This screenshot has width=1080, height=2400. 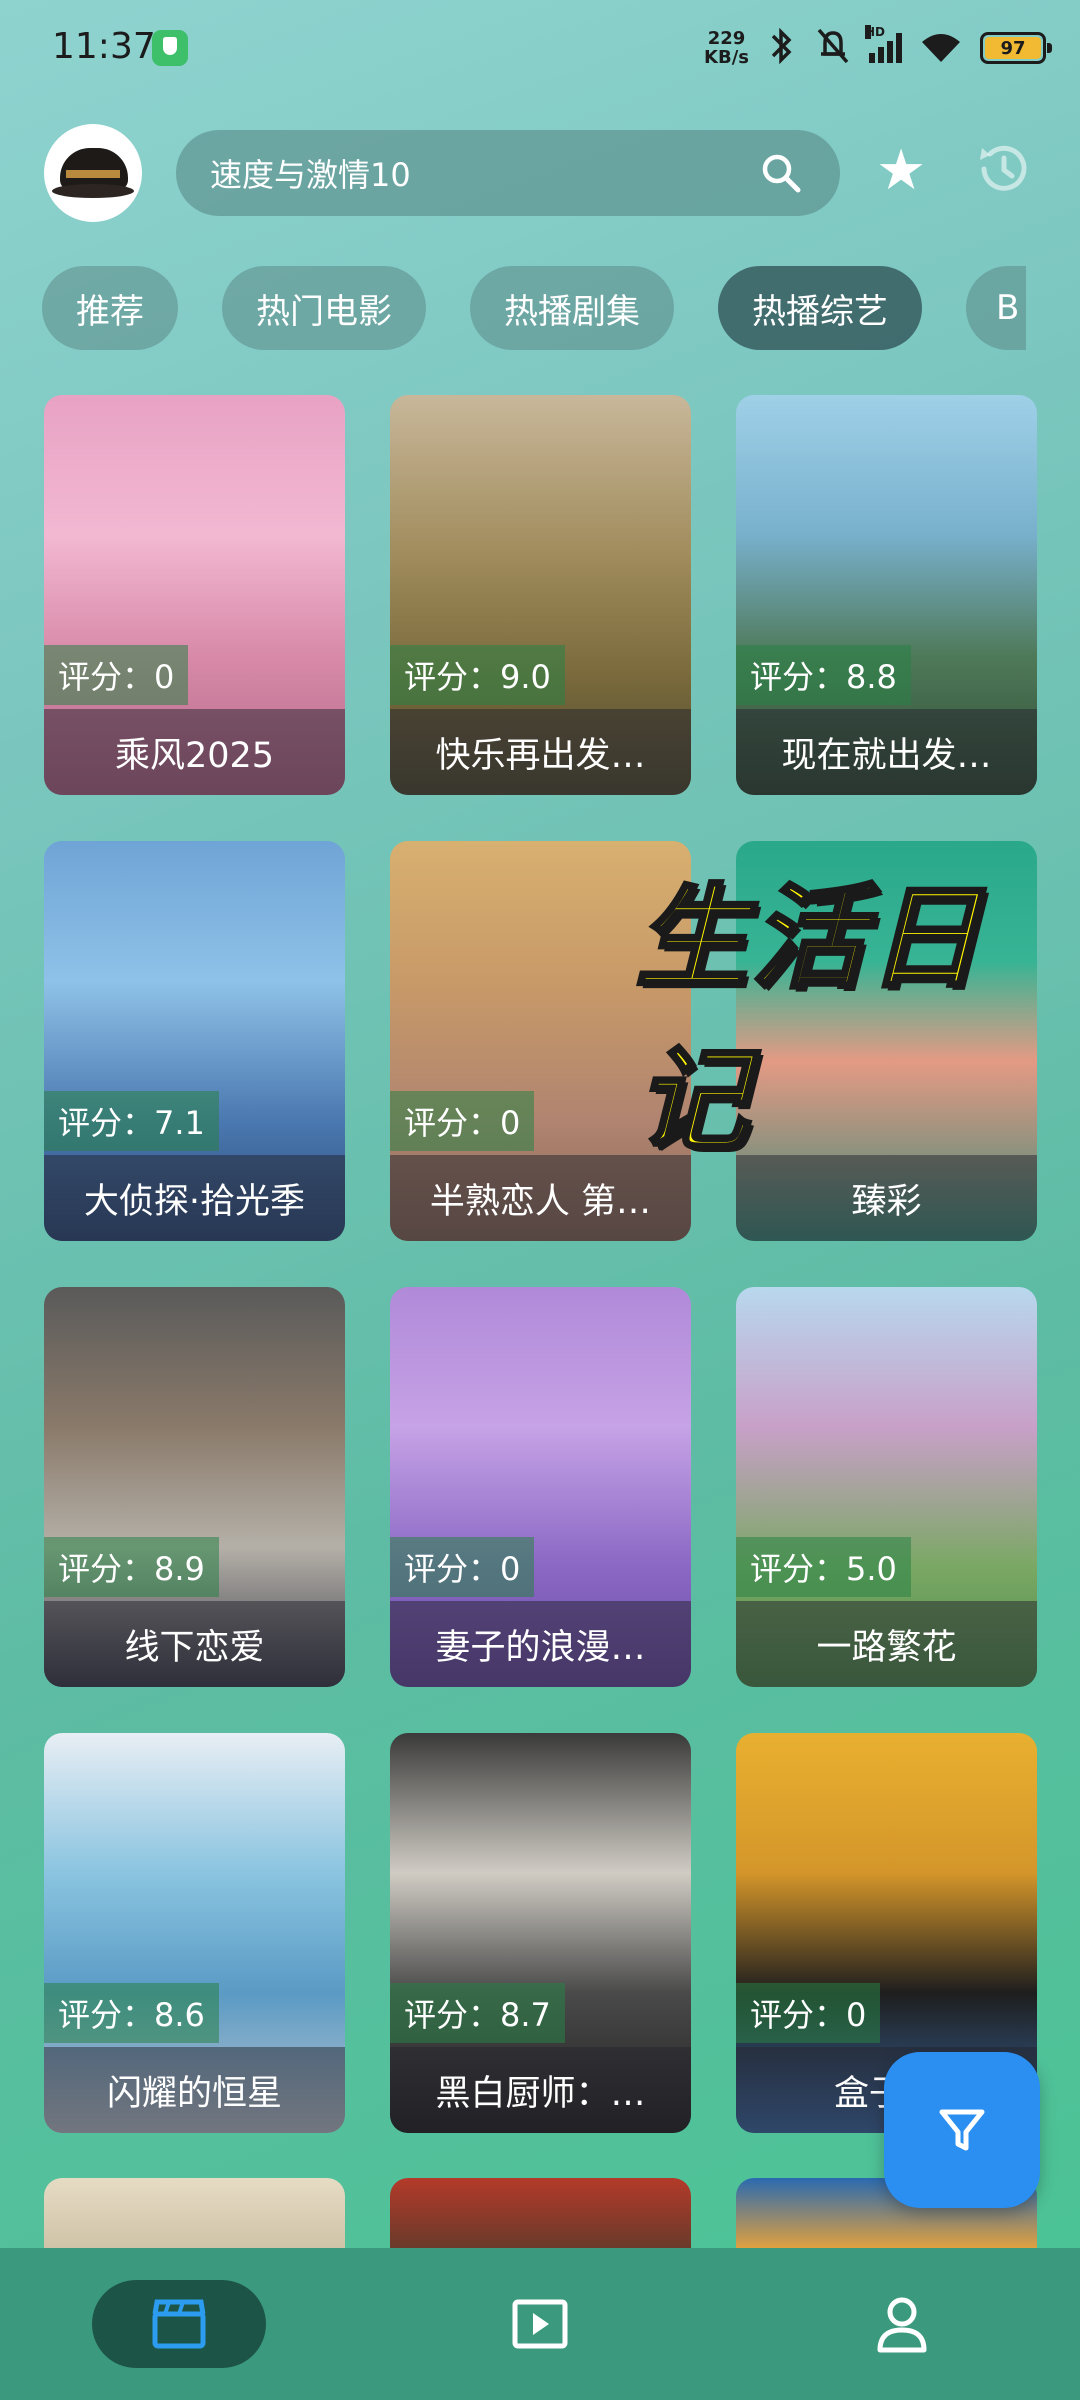 What do you see at coordinates (194, 1198) in the screenshot?
I see `show-title: 大侦探·拾光季` at bounding box center [194, 1198].